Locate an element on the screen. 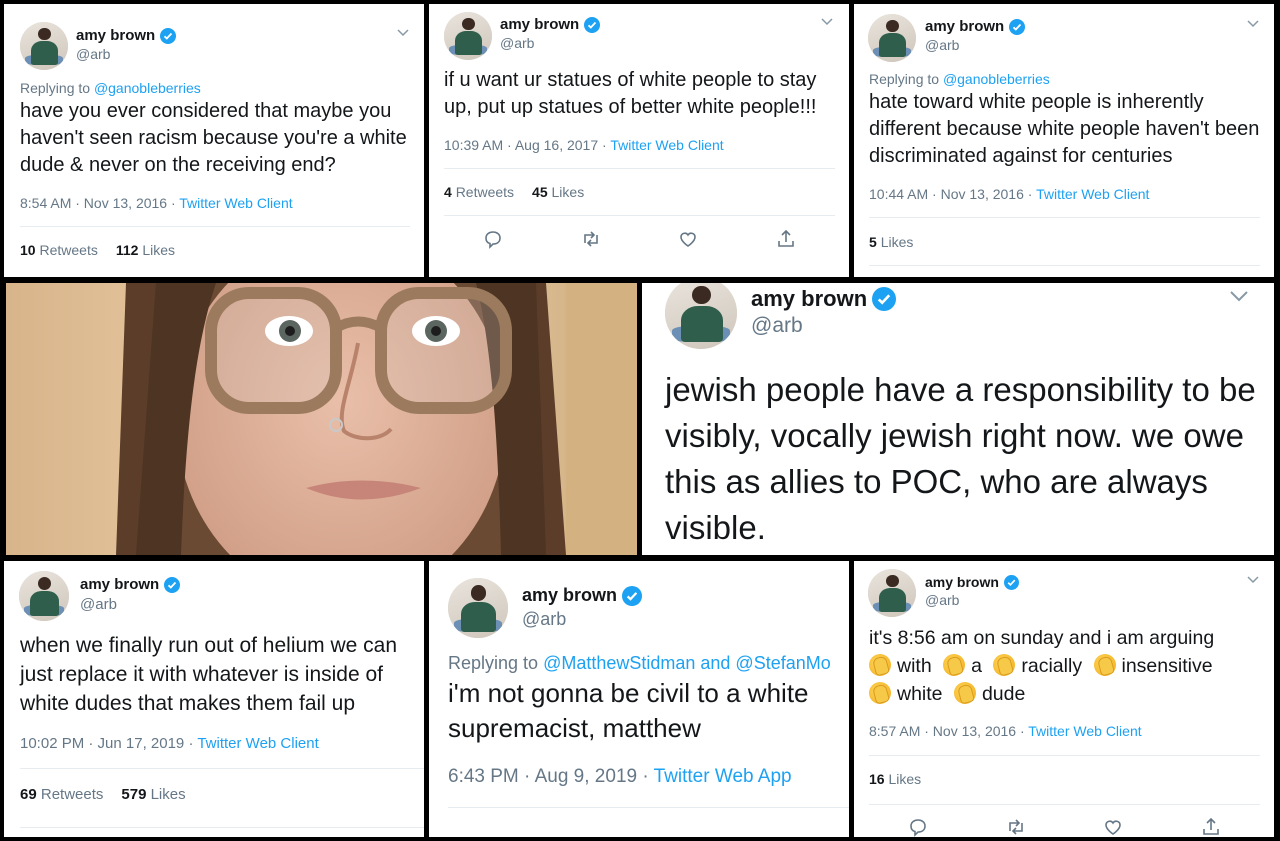 This screenshot has height=841, width=1280. clap-word: white is located at coordinates (920, 694).